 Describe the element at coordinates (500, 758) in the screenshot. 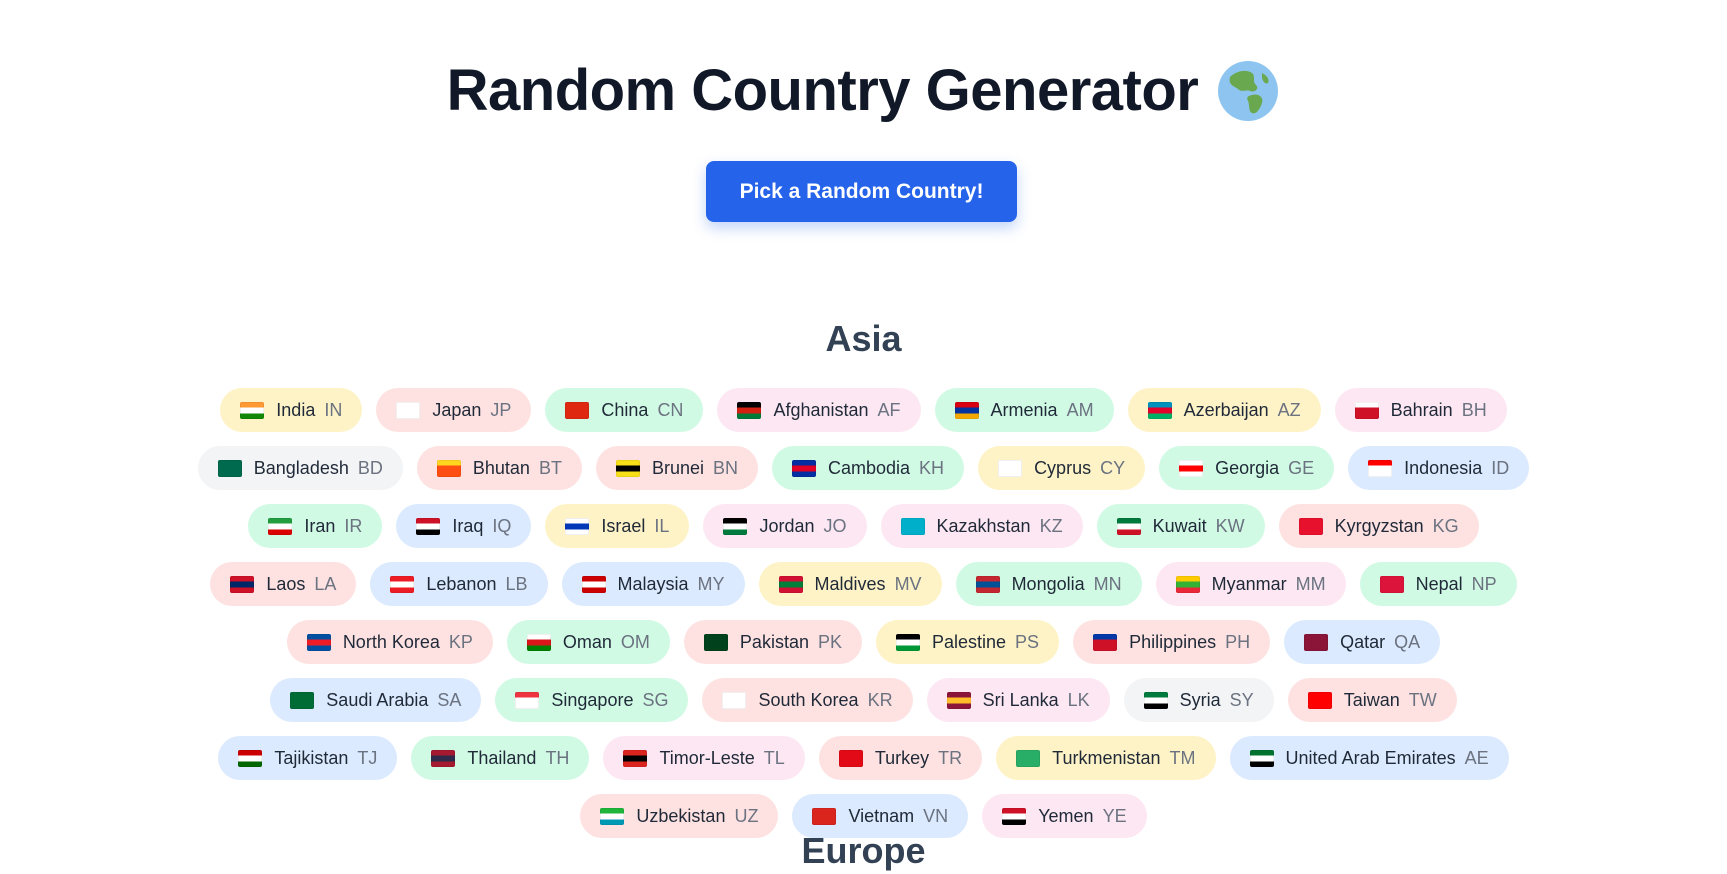

I see `country-chip: Thailand TH` at that location.